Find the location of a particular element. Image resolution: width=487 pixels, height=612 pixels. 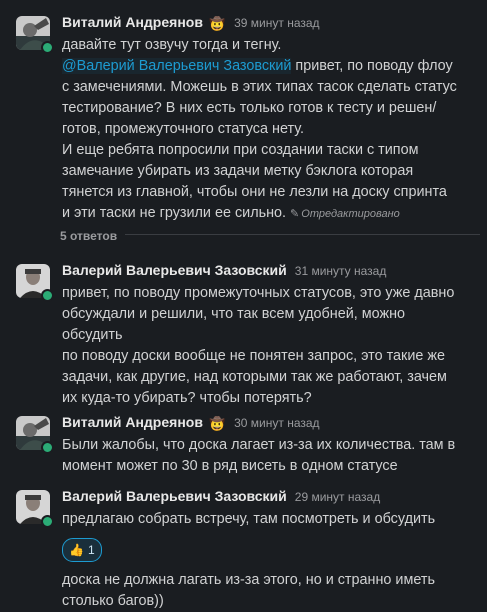

replies-count: 5 ответов is located at coordinates (93, 236).